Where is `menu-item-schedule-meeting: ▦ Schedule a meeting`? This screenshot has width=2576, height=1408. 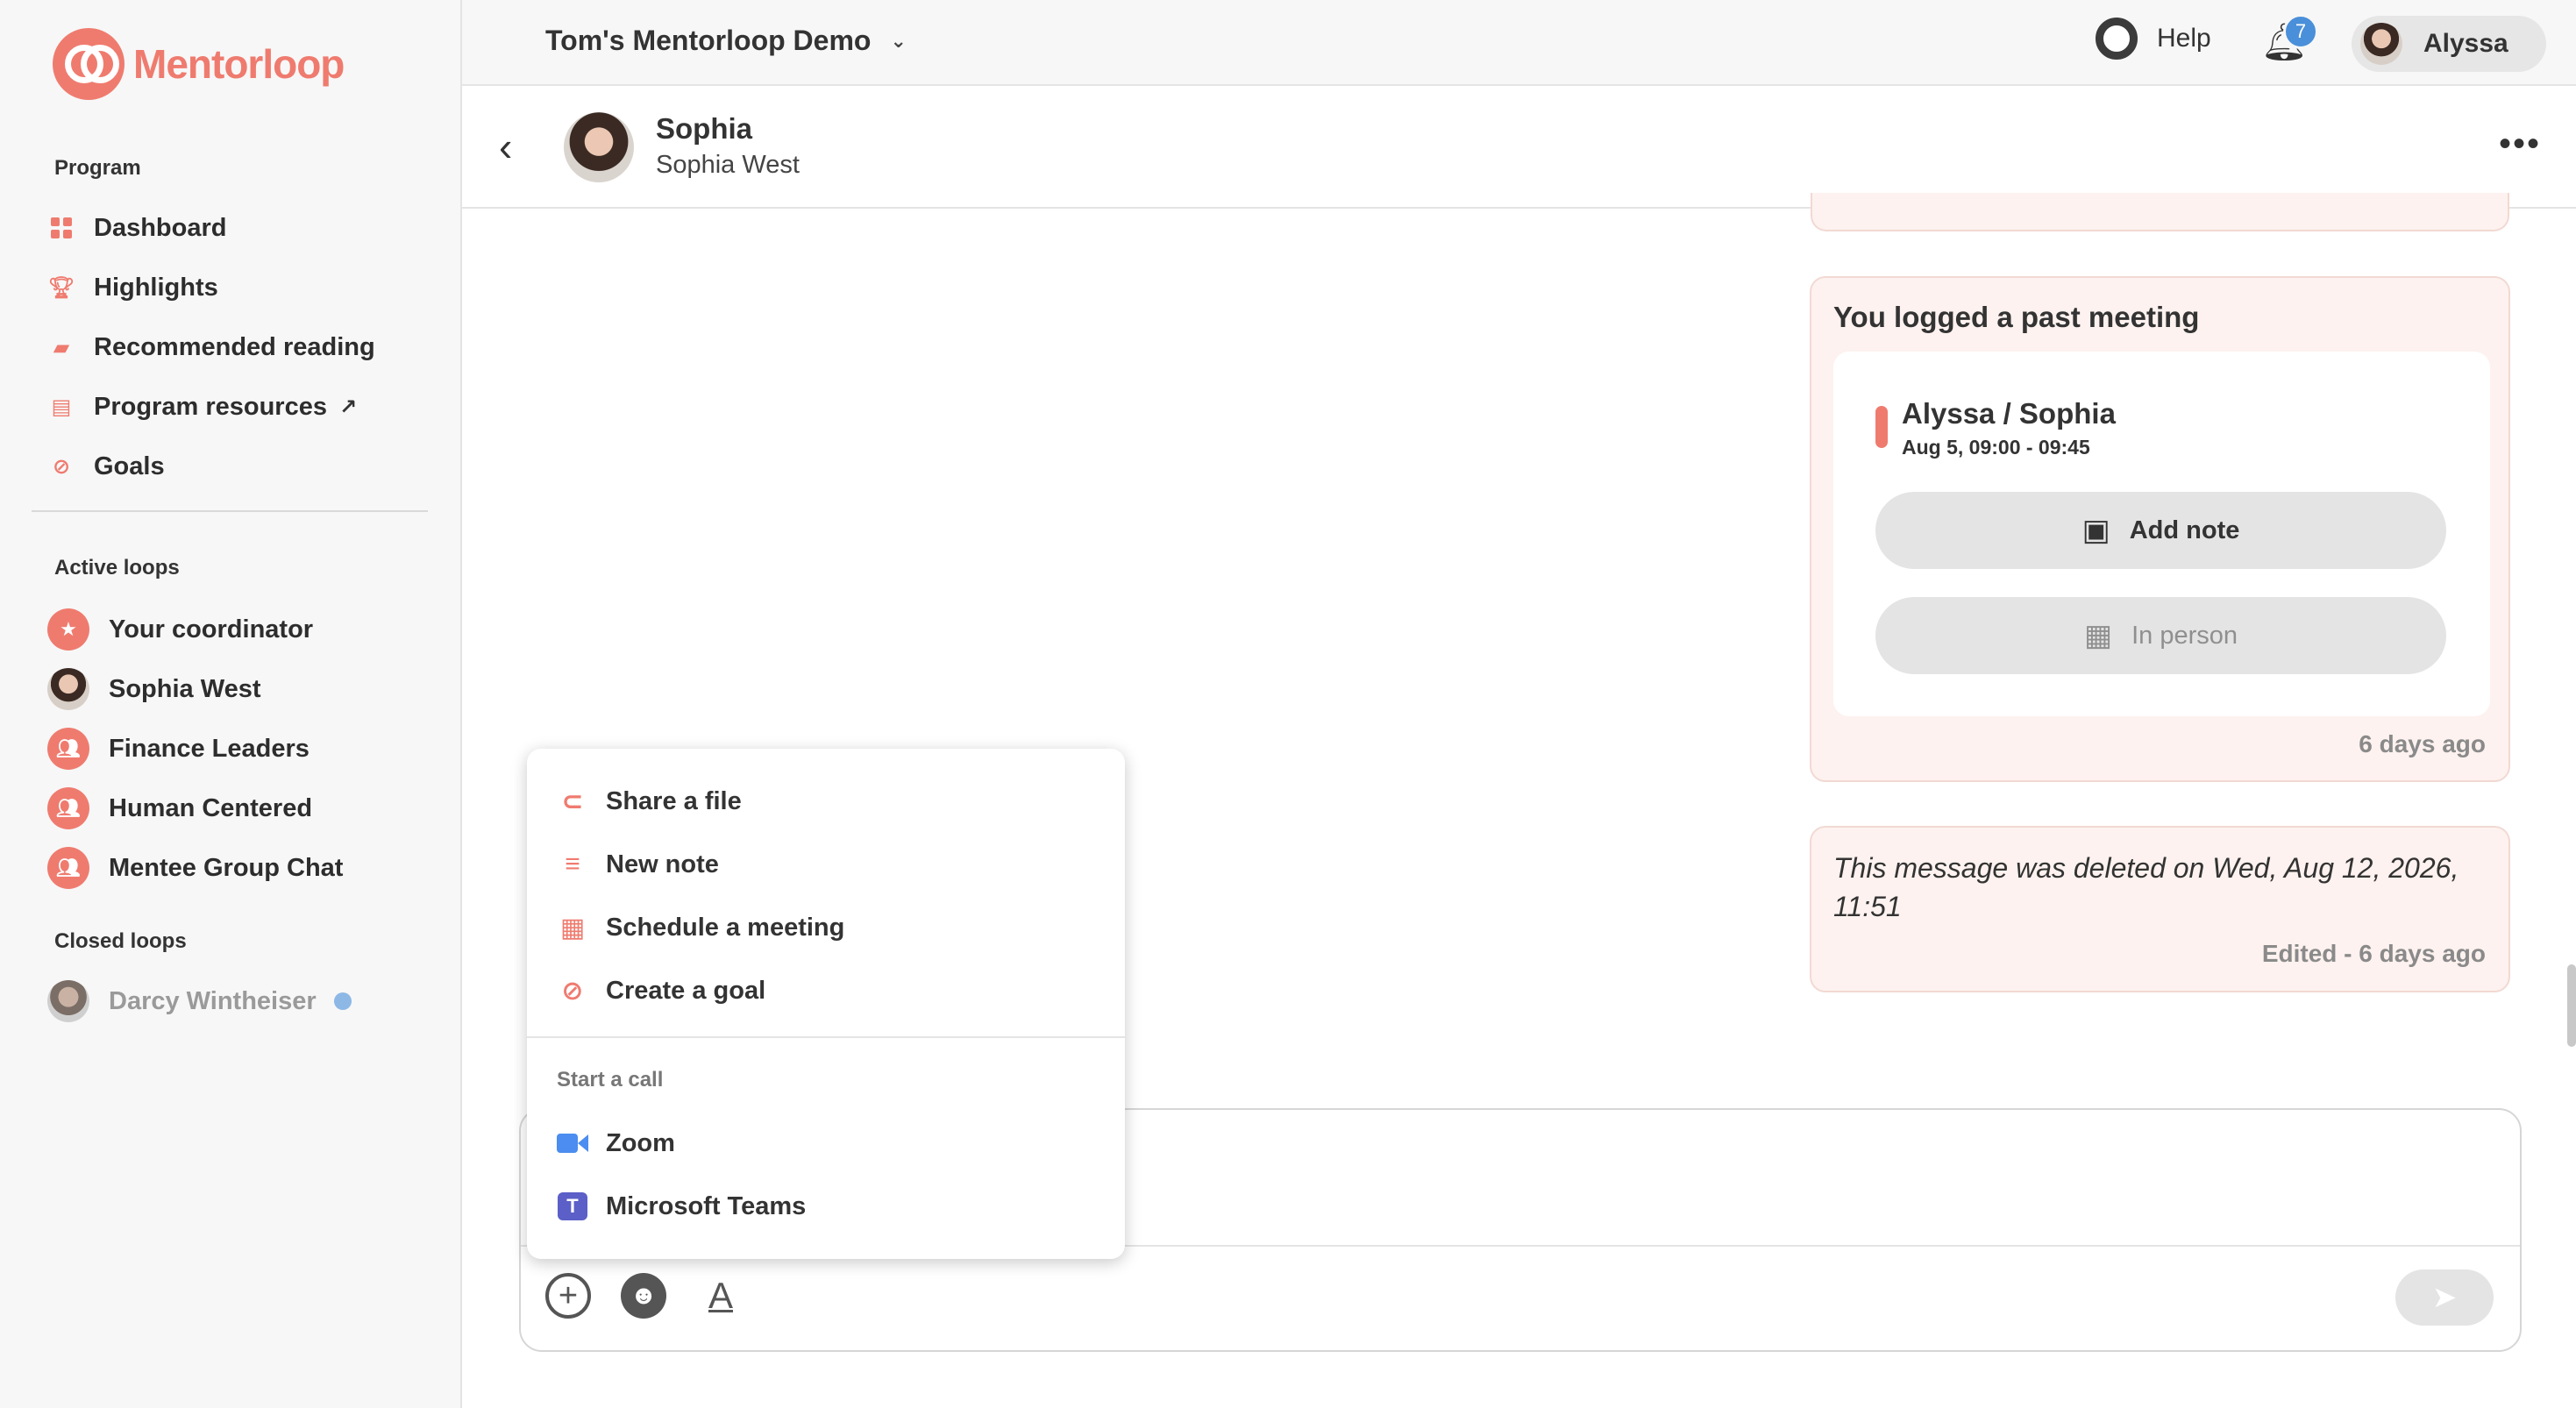
menu-item-schedule-meeting: ▦ Schedule a meeting is located at coordinates (701, 927).